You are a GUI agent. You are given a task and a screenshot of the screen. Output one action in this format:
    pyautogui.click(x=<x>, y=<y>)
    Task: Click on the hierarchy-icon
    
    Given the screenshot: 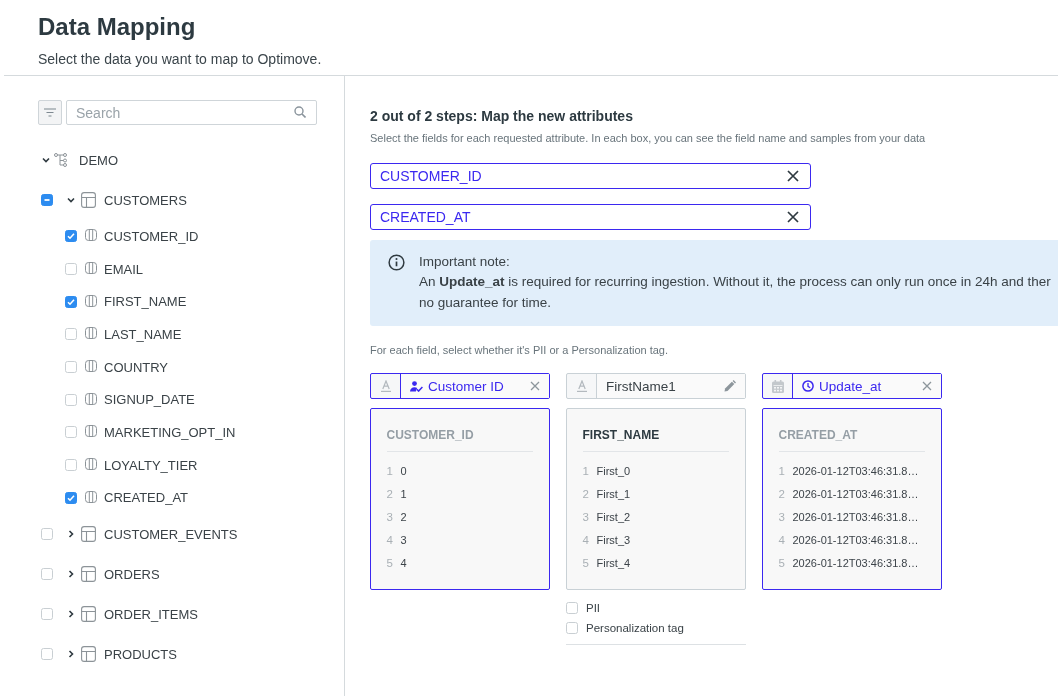 What is the action you would take?
    pyautogui.click(x=60, y=160)
    